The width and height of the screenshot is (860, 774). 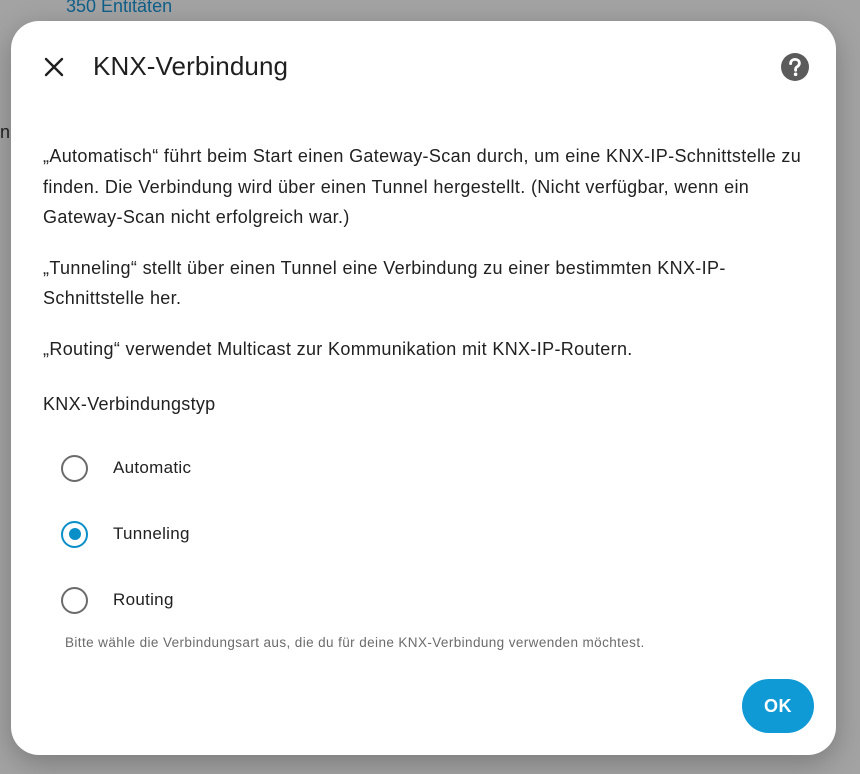 I want to click on help-button, so click(x=795, y=67).